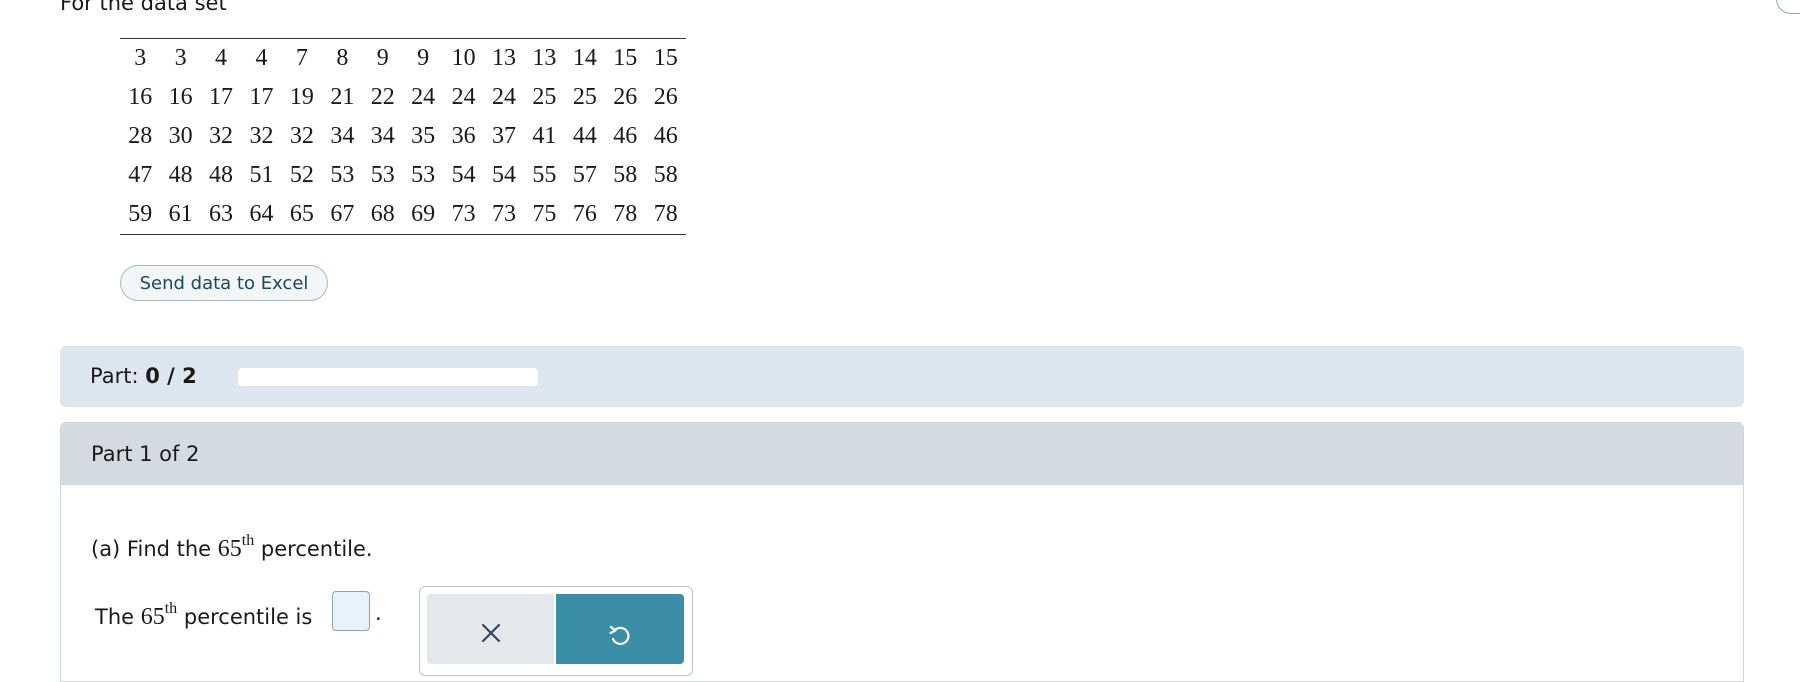  I want to click on part-progress-value: 0 / 2, so click(171, 376).